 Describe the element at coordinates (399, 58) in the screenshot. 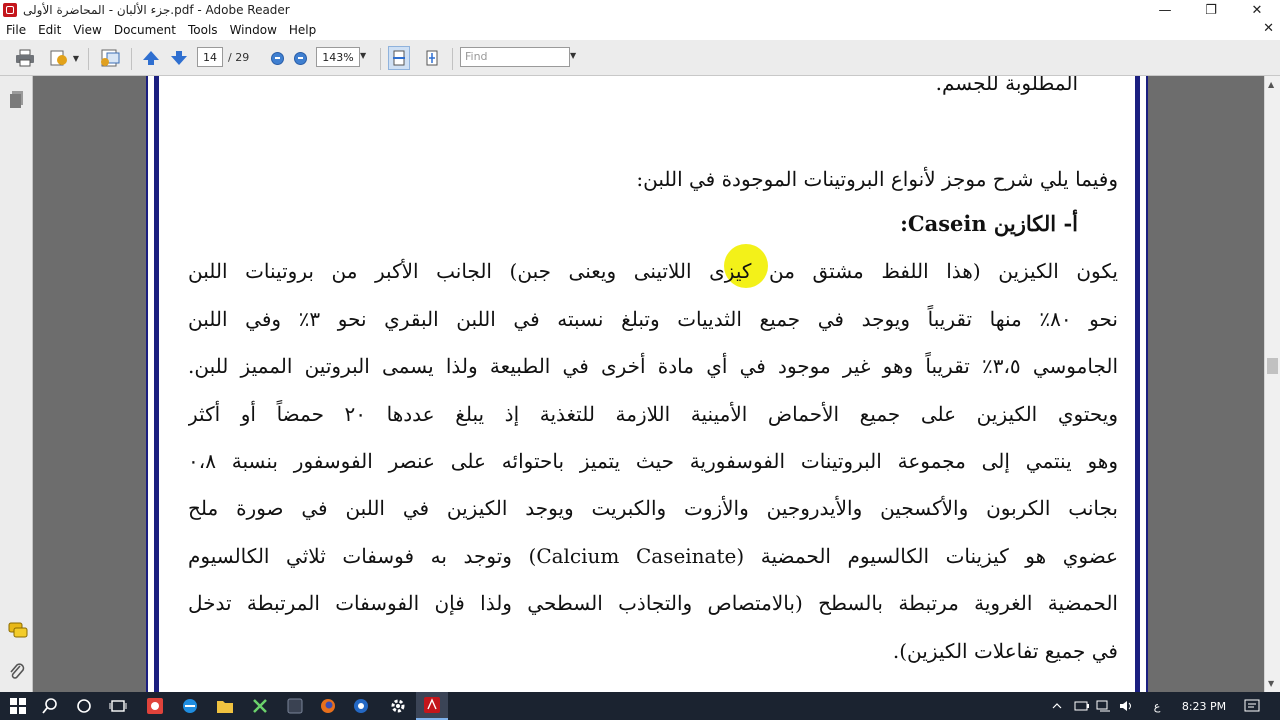

I see `fit-width-icon` at that location.